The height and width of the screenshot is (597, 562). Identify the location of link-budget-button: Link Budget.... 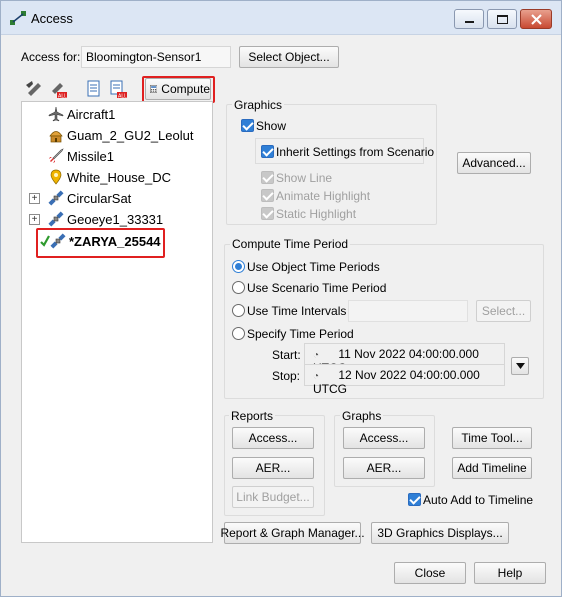
(273, 497).